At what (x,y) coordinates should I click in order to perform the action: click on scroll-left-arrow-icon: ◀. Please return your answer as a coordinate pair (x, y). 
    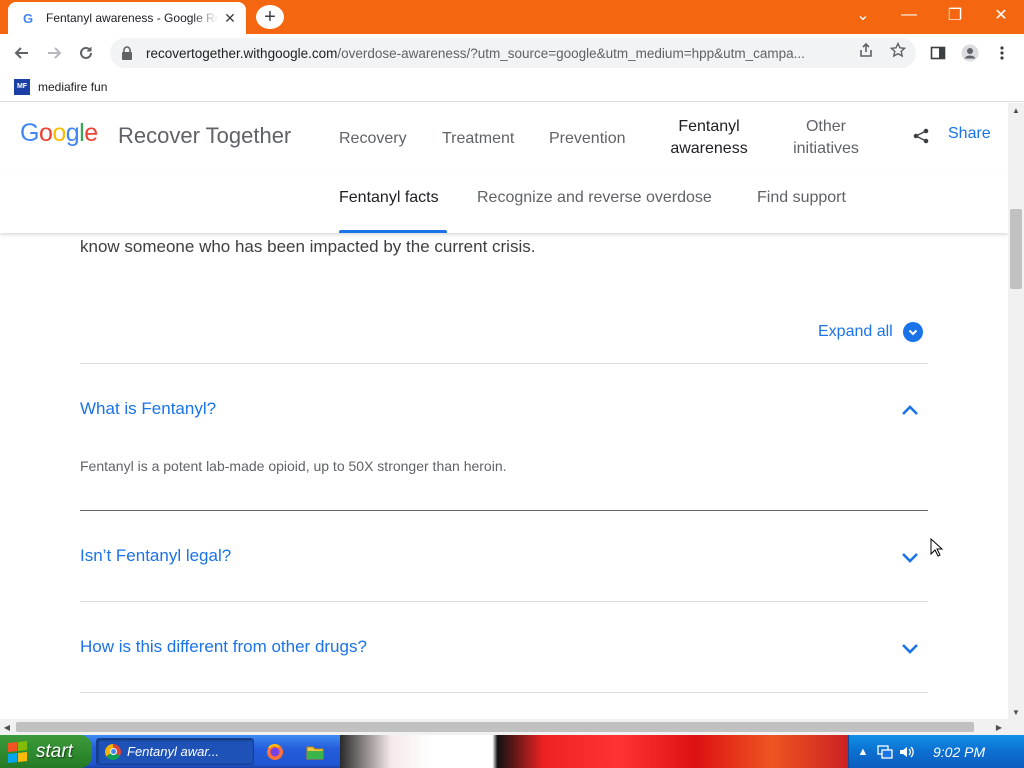
    Looking at the image, I should click on (7, 727).